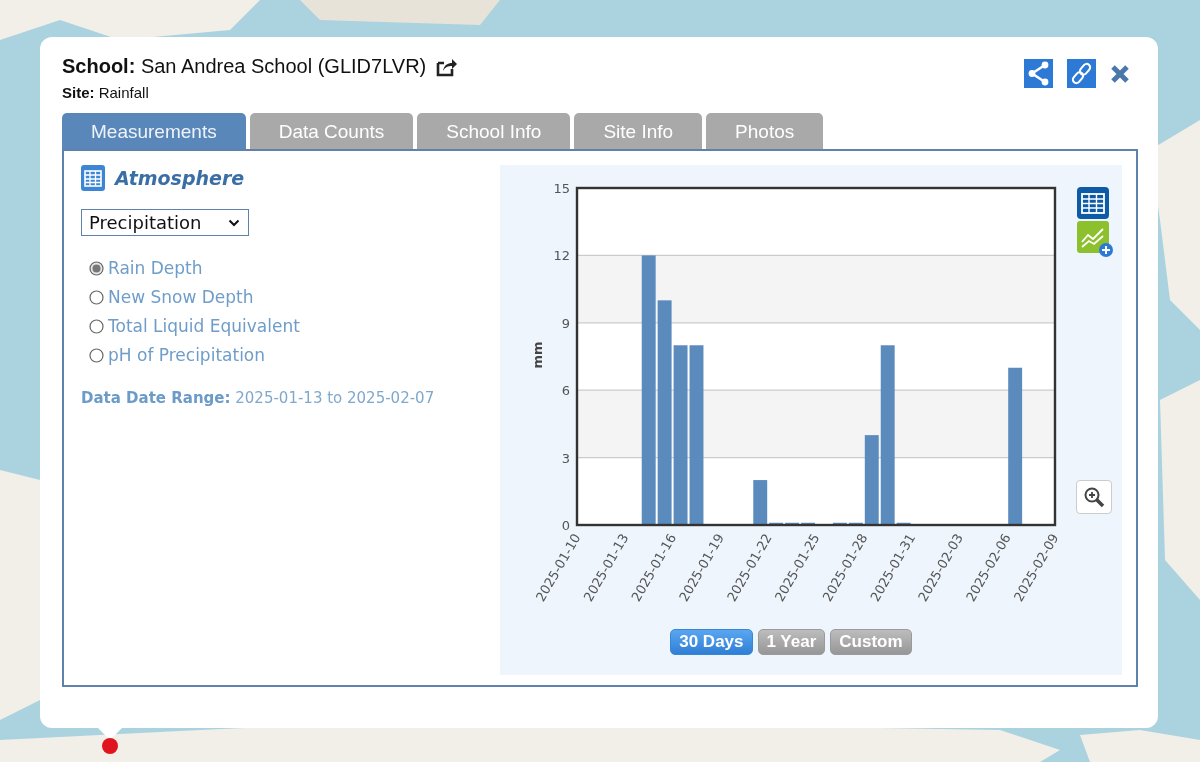 The height and width of the screenshot is (762, 1200). Describe the element at coordinates (871, 642) in the screenshot. I see `range-button: Custom` at that location.